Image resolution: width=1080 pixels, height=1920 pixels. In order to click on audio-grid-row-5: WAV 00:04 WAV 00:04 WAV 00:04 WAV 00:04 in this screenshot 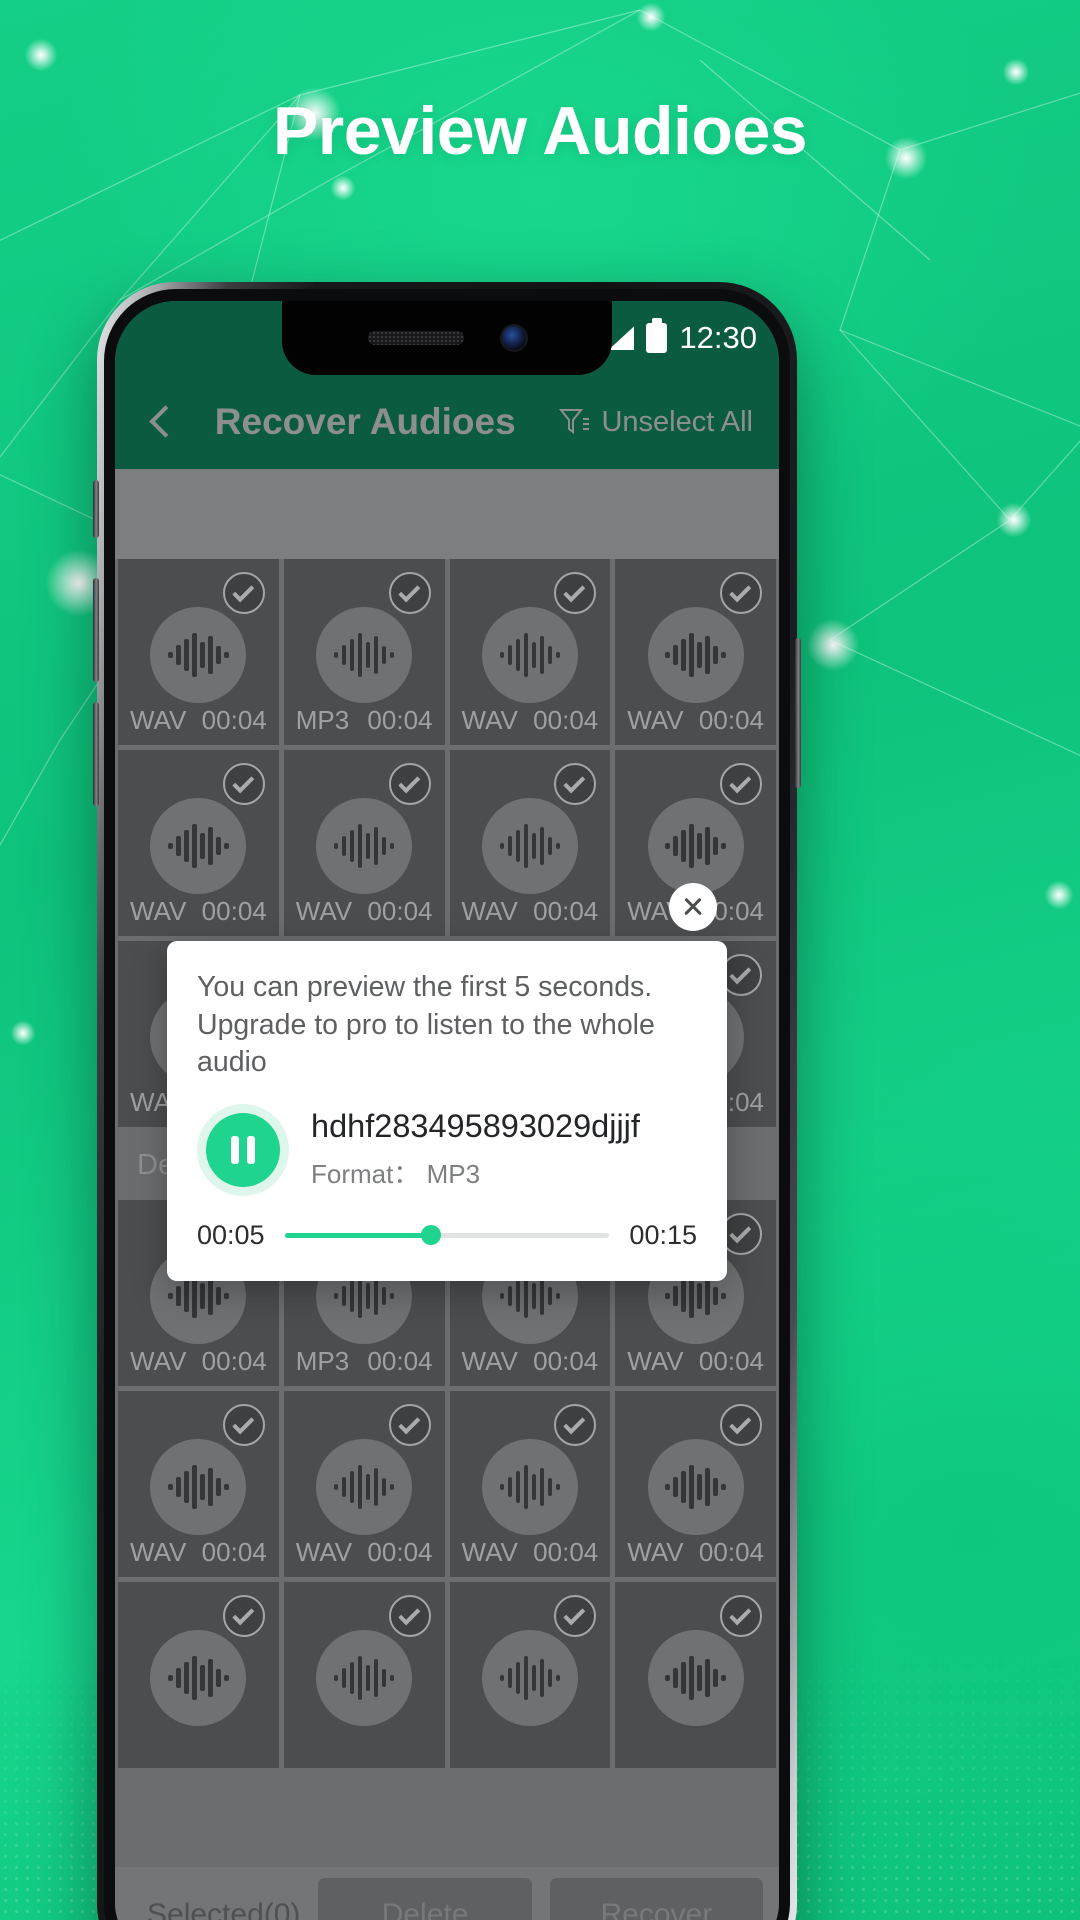, I will do `click(447, 1484)`.